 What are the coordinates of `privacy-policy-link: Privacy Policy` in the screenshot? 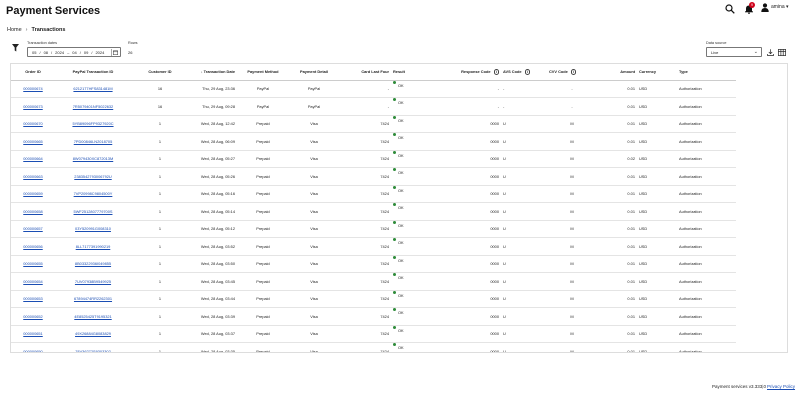 It's located at (781, 386).